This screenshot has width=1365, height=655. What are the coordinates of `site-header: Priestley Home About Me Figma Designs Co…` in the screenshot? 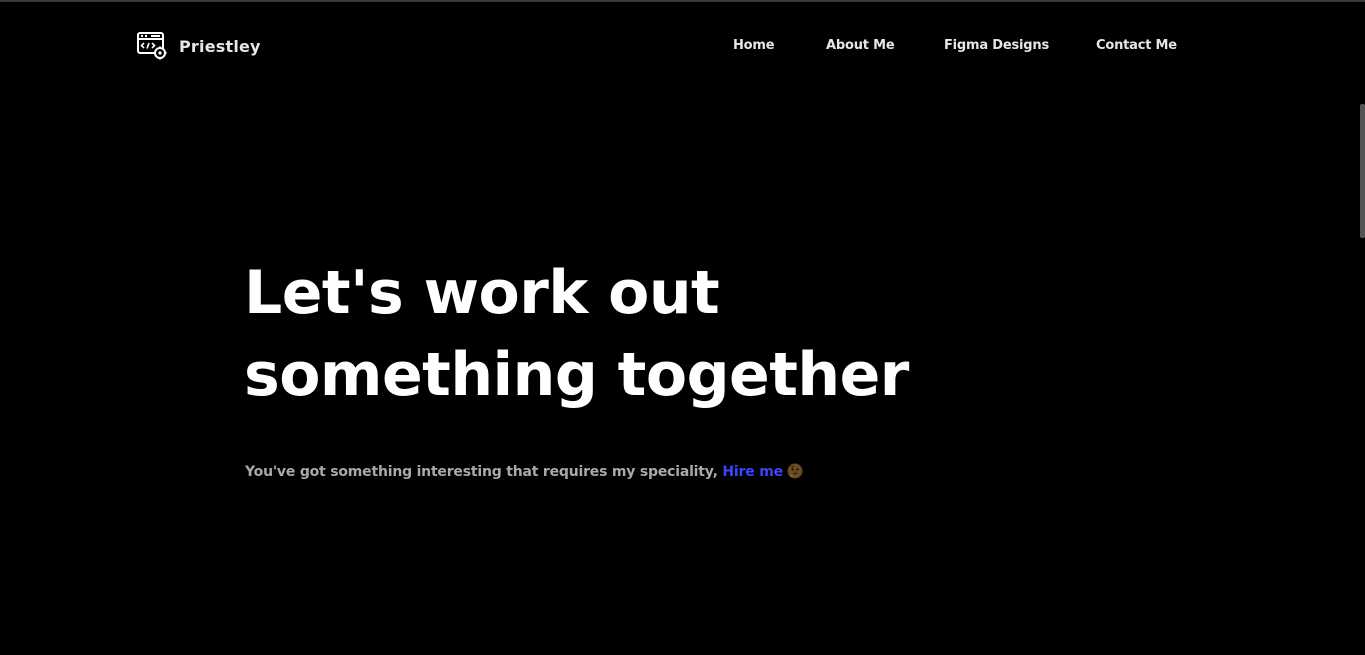 It's located at (682, 46).